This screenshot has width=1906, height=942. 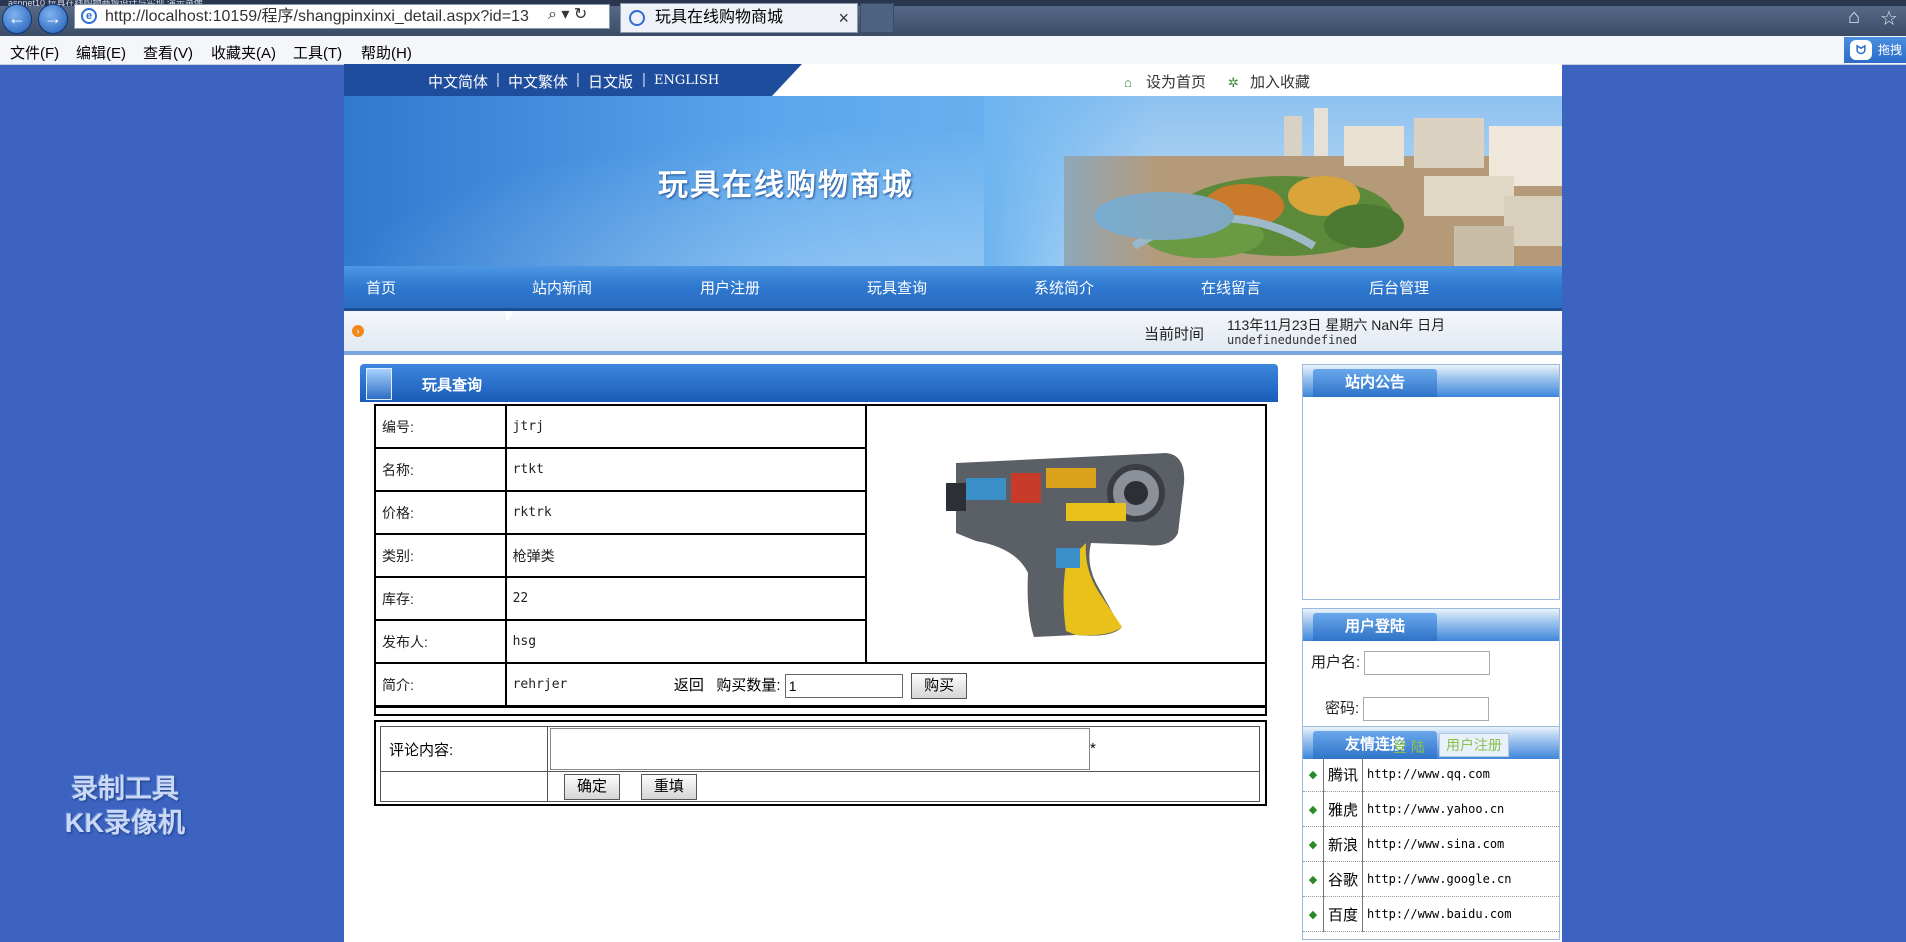 I want to click on menu-view: 查看(V), so click(x=168, y=52).